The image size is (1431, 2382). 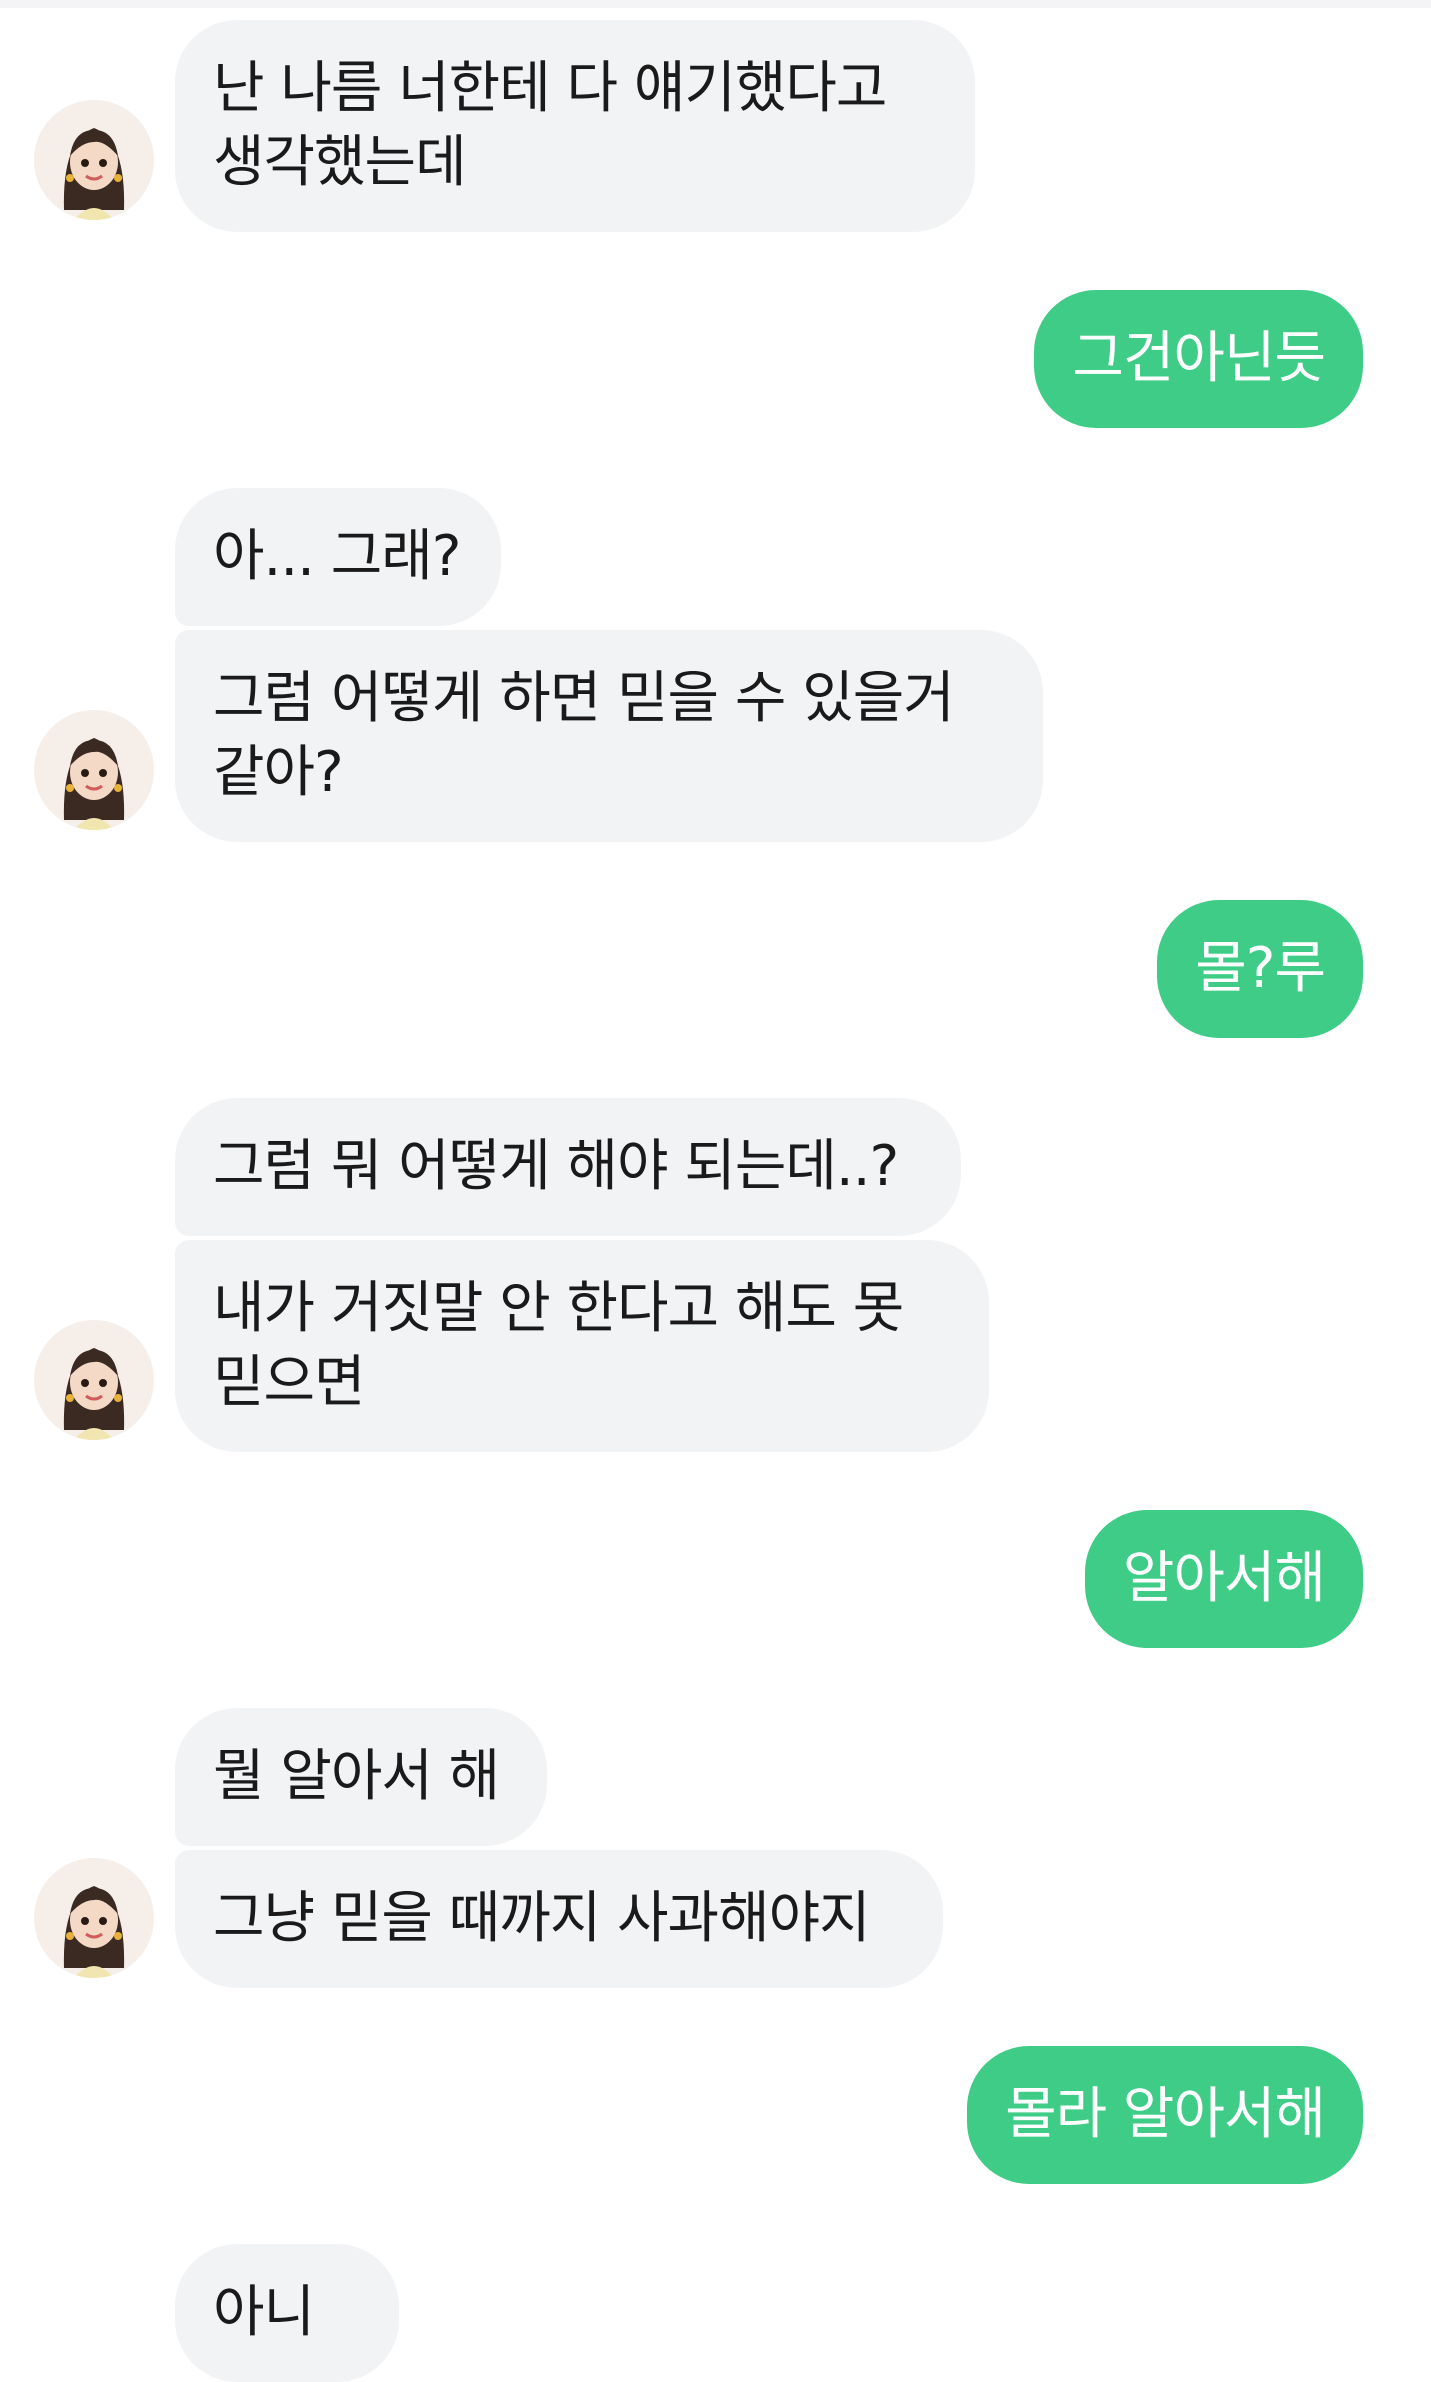 I want to click on incoming-message: 그럼 뭐 어떻게 해야 되는데..?, so click(x=568, y=1167).